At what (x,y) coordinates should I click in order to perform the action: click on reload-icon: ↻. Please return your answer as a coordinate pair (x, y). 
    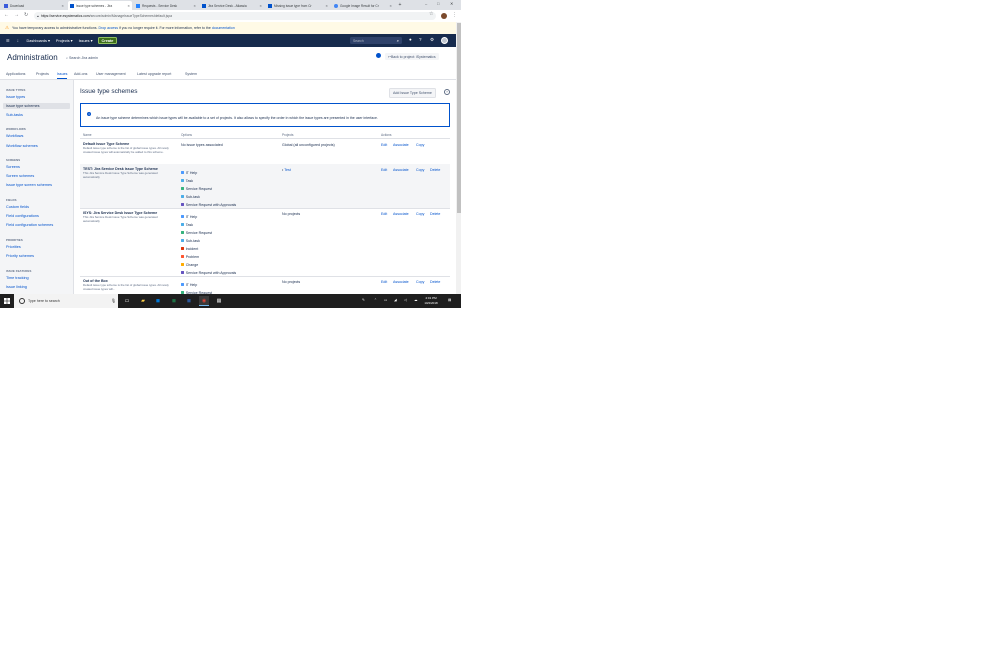
    Looking at the image, I should click on (26, 15).